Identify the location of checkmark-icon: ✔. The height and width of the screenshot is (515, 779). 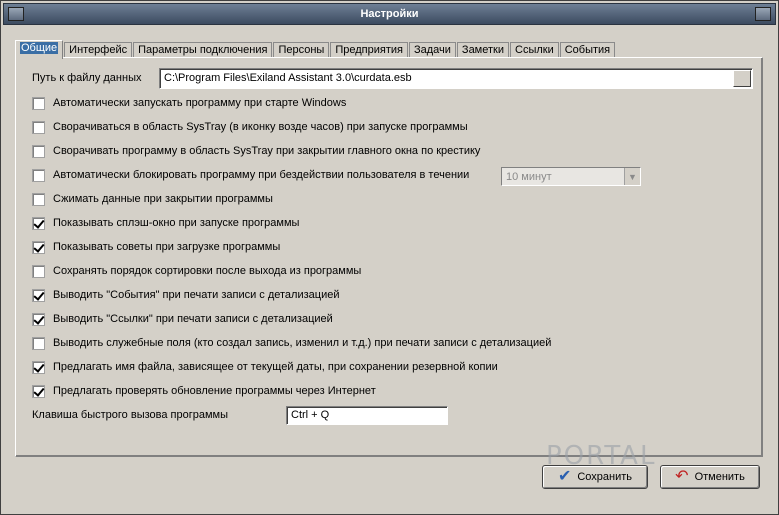
(564, 476).